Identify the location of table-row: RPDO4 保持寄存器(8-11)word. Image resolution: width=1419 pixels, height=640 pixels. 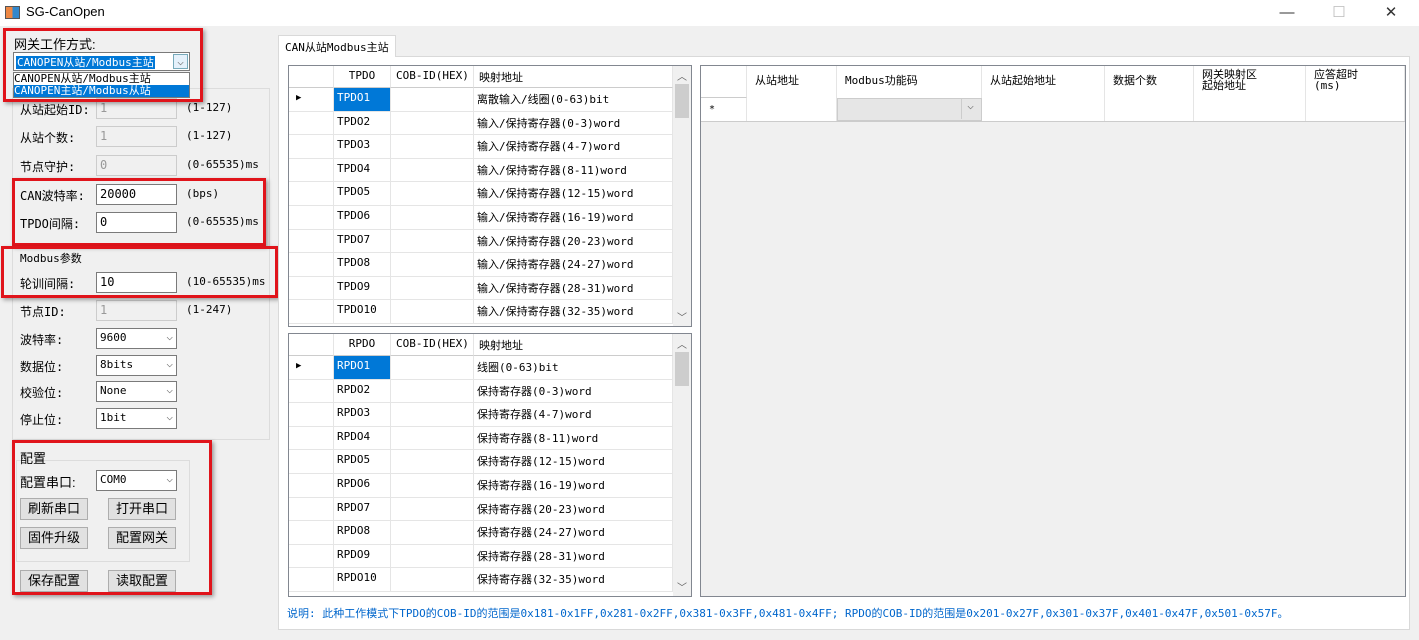
(490, 438).